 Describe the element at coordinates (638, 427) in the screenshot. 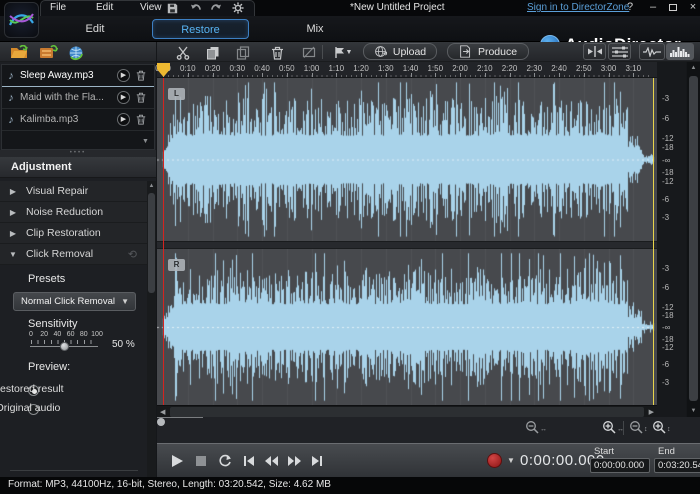

I see `zoom-out-vertical-icon: ↕` at that location.